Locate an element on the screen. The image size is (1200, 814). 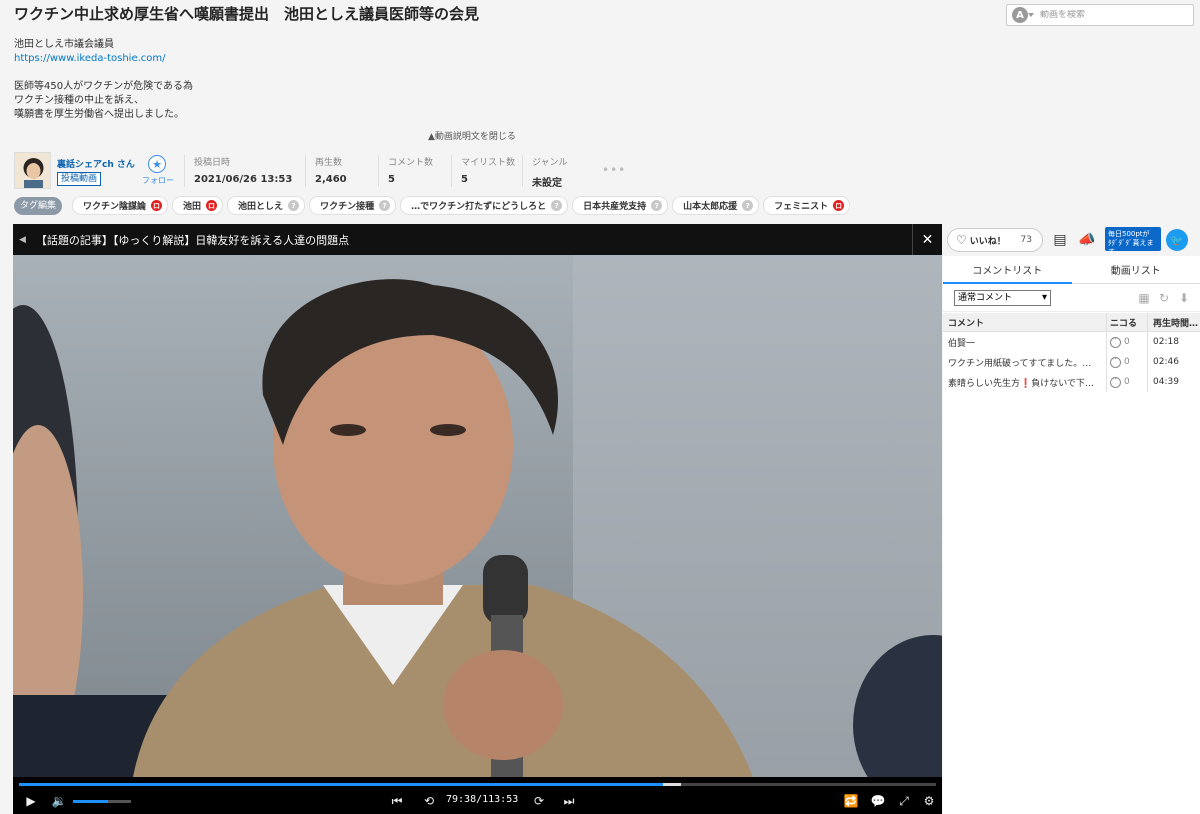
description-toggle: ▲動画説明文を閉じる is located at coordinates (472, 135).